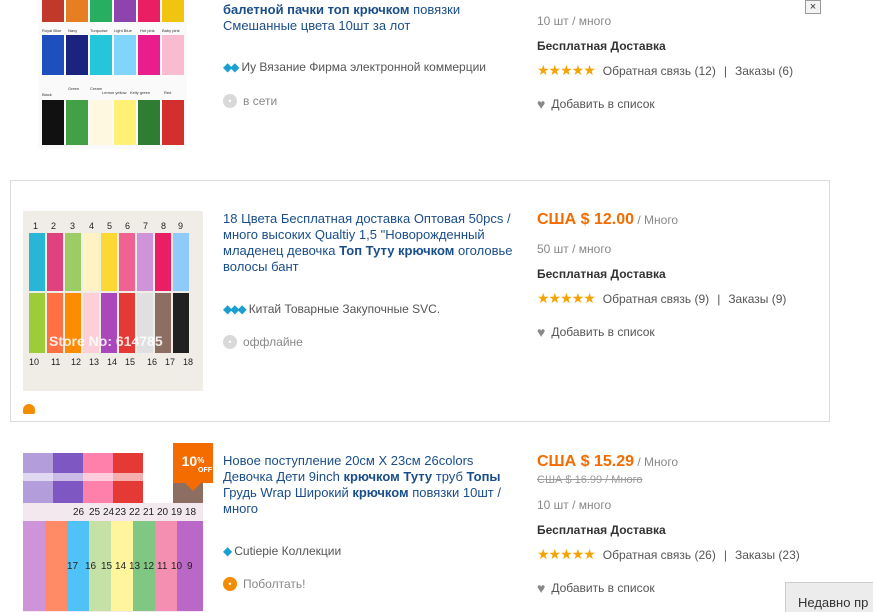 Image resolution: width=873 pixels, height=612 pixels. I want to click on quantity-text: 10 шт / много, so click(574, 21).